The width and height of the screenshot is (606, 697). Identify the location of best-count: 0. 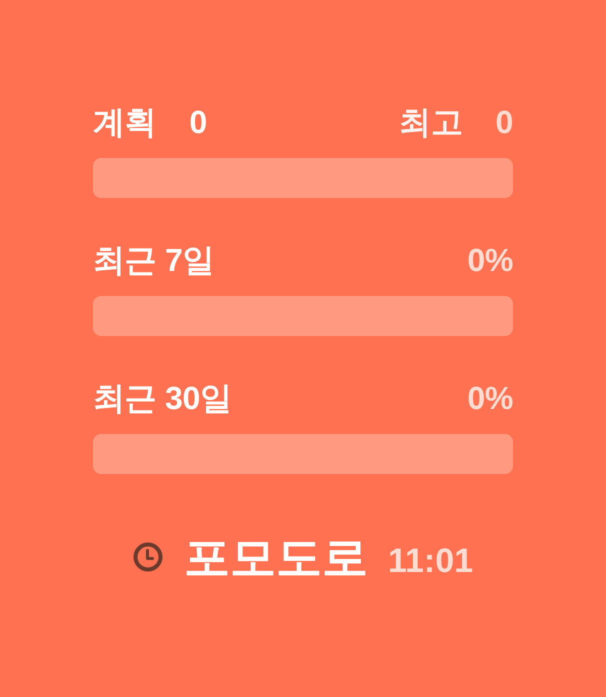
(504, 122).